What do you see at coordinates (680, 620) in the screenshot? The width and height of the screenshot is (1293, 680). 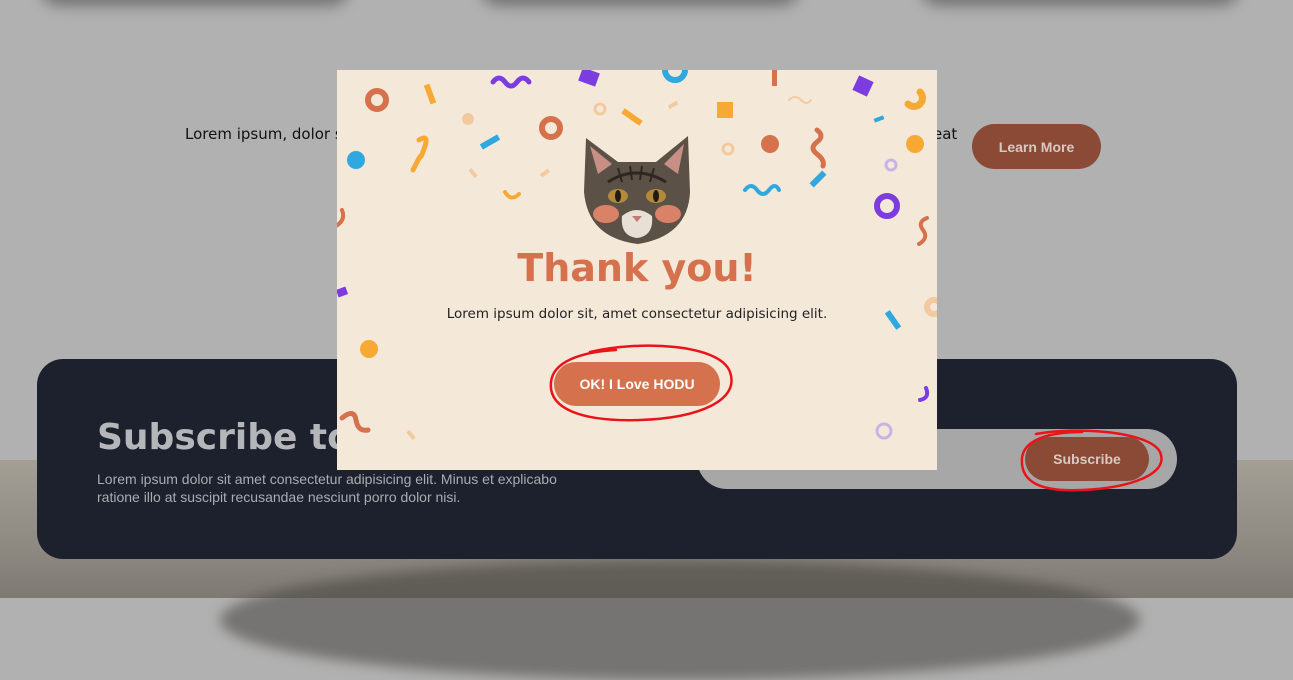 I see `background-photo-subject` at bounding box center [680, 620].